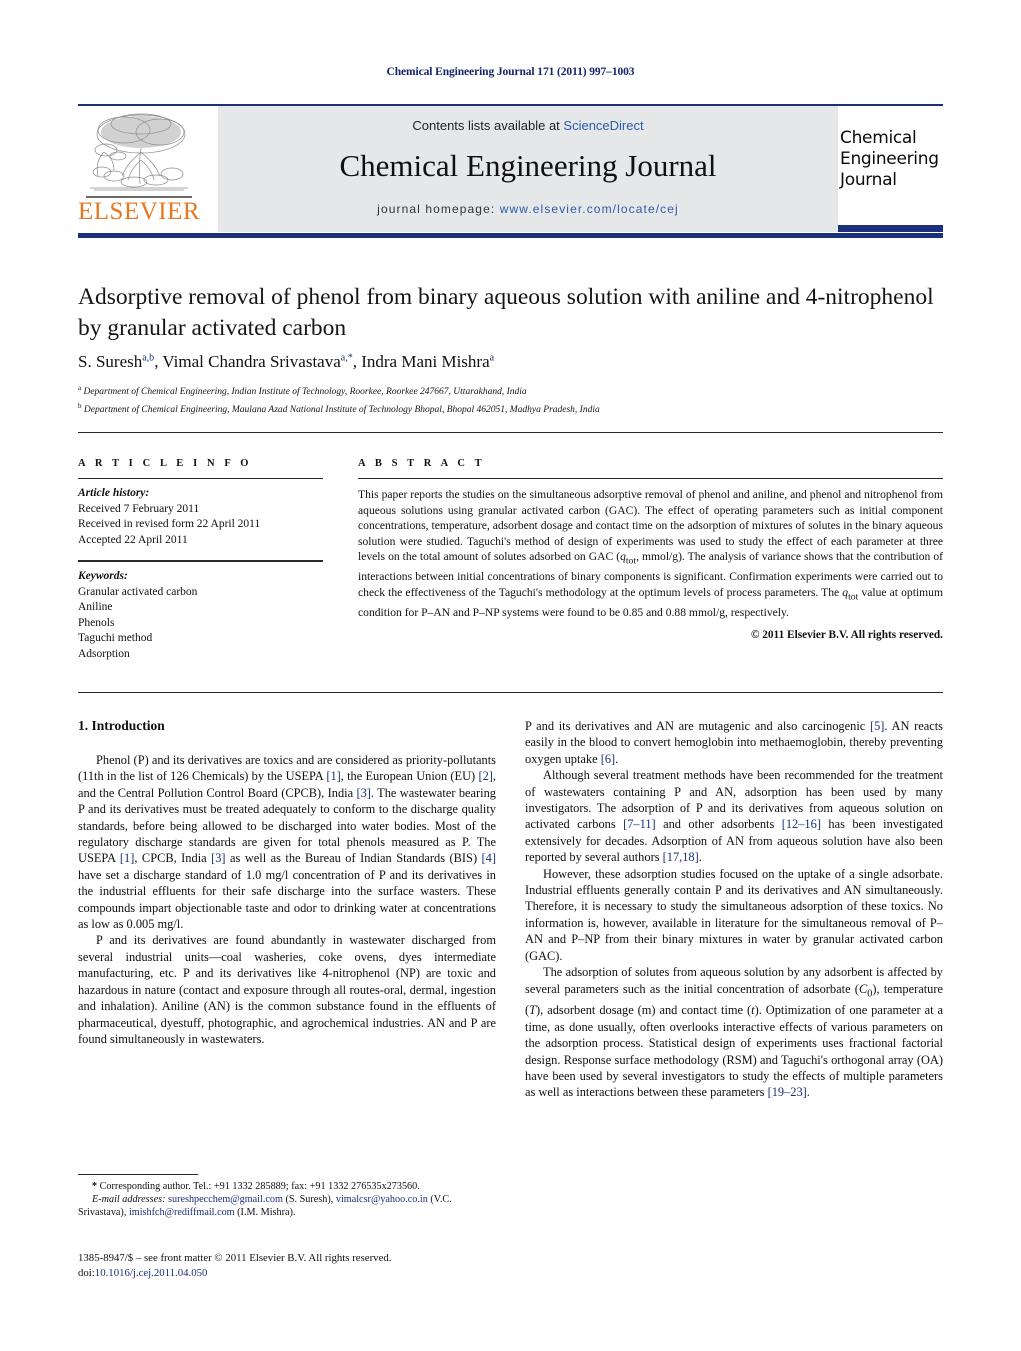 This screenshot has width=1021, height=1351. I want to click on footnote-rule, so click(138, 1174).